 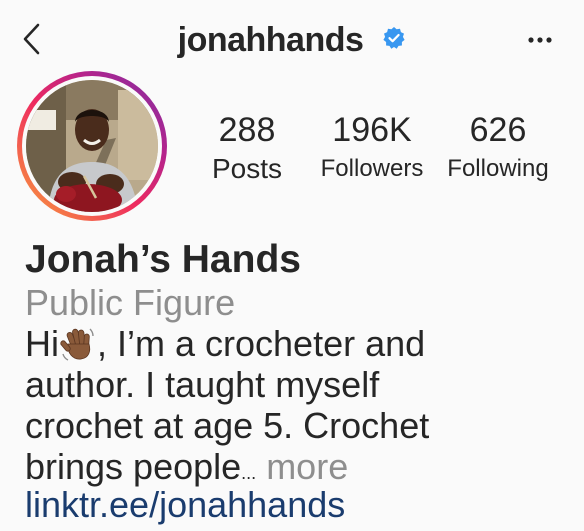 I want to click on bio-line-4-text: brings people, so click(x=133, y=466).